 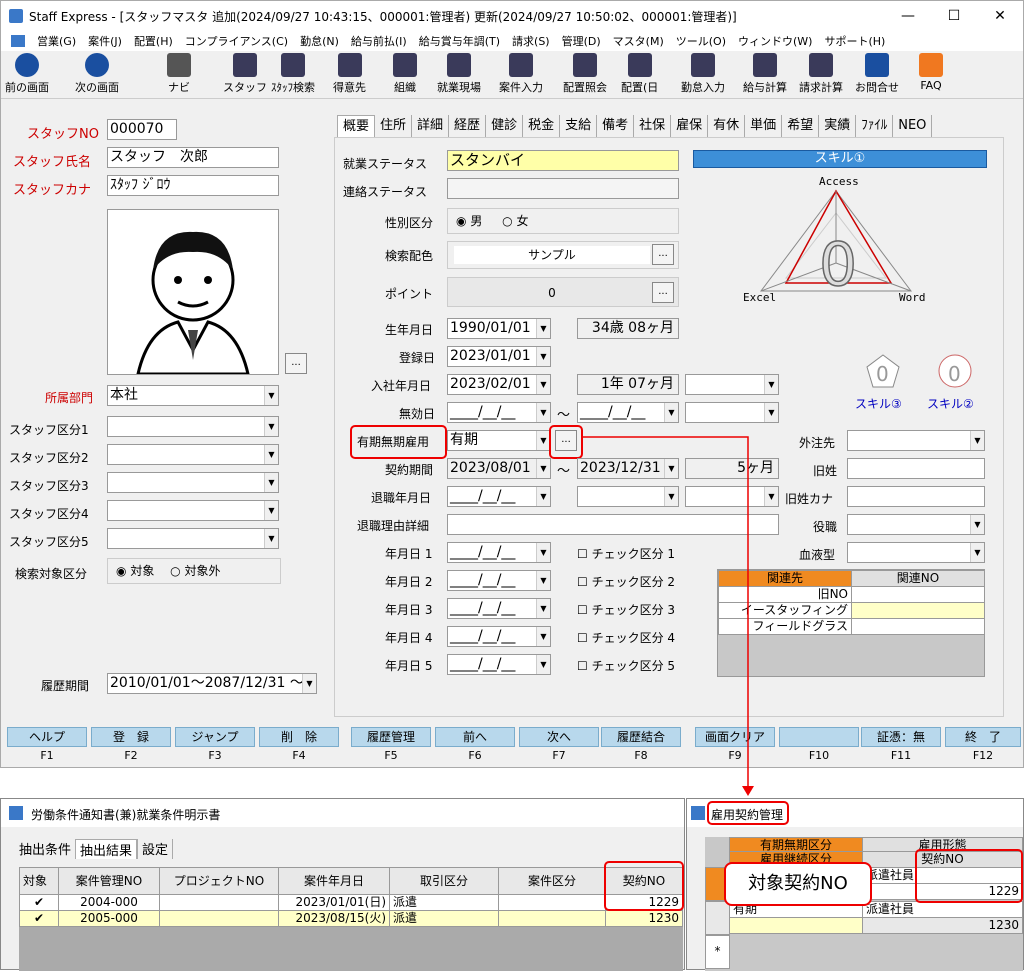 I want to click on w3-new-row-marker: *, so click(x=717, y=952).